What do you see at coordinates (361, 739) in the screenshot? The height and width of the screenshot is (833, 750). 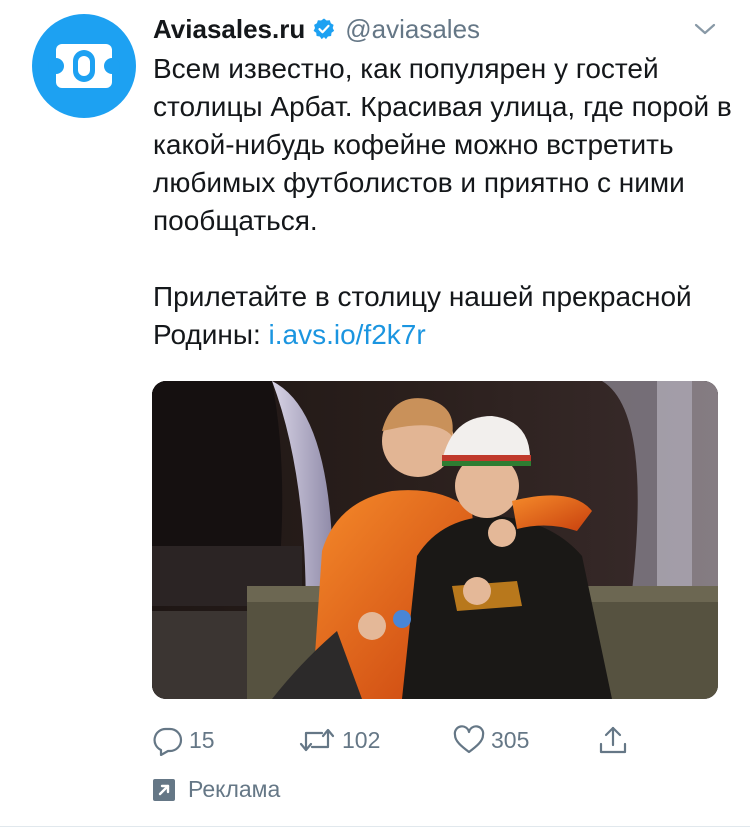 I see `retweet-count: 102` at bounding box center [361, 739].